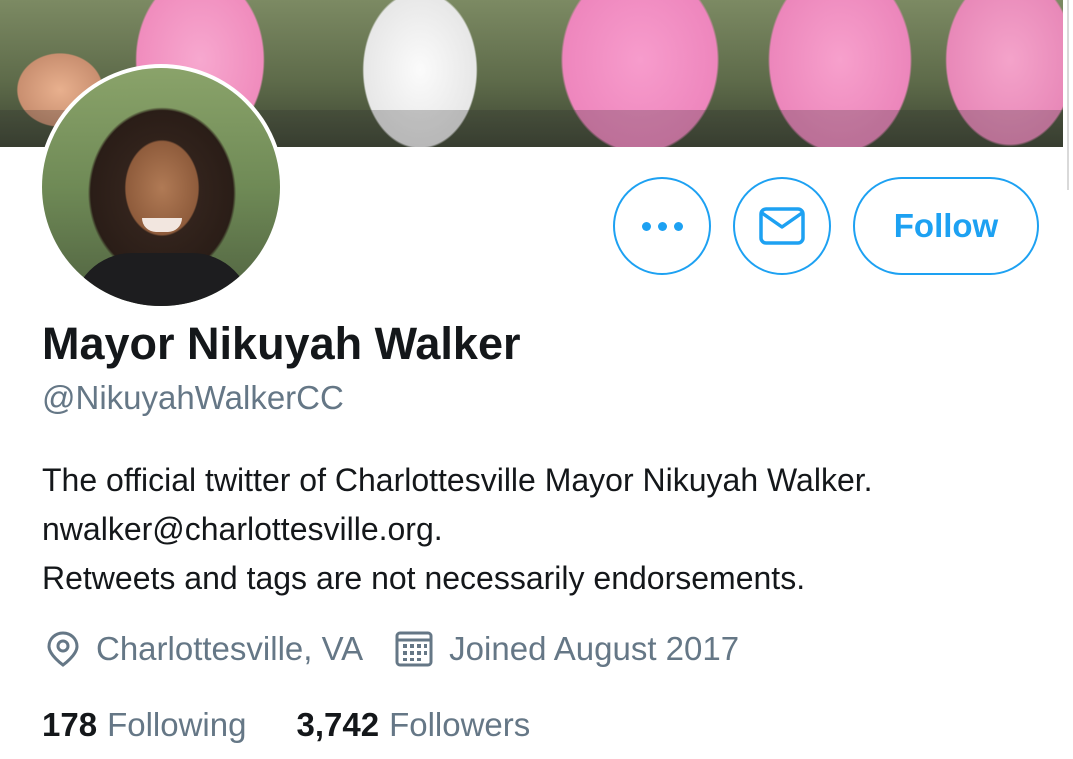 The height and width of the screenshot is (759, 1073). I want to click on following-count: 178, so click(69, 725).